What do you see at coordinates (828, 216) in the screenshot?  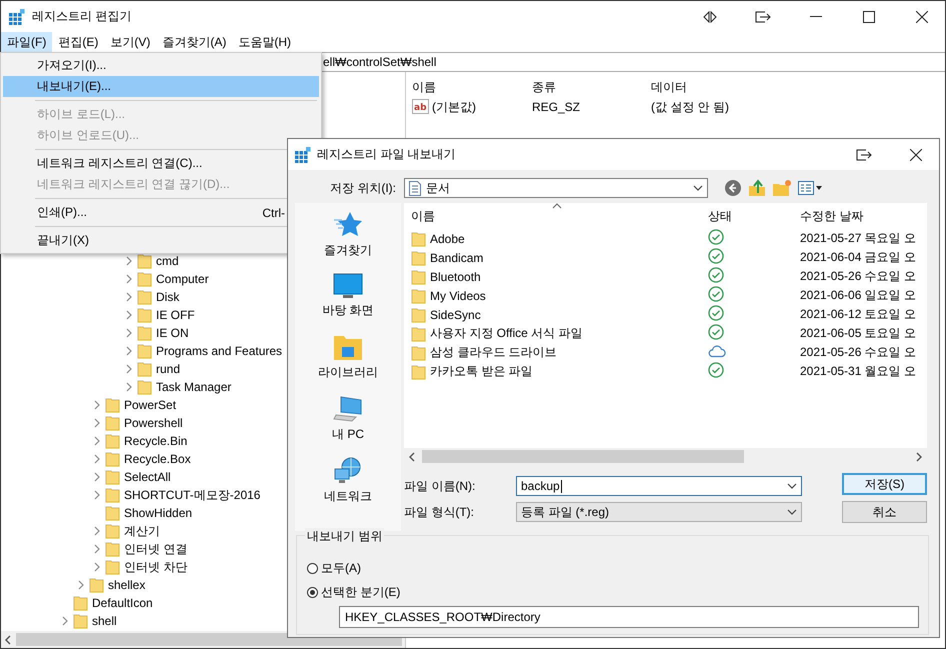 I see `column-header: 수정한 날짜` at bounding box center [828, 216].